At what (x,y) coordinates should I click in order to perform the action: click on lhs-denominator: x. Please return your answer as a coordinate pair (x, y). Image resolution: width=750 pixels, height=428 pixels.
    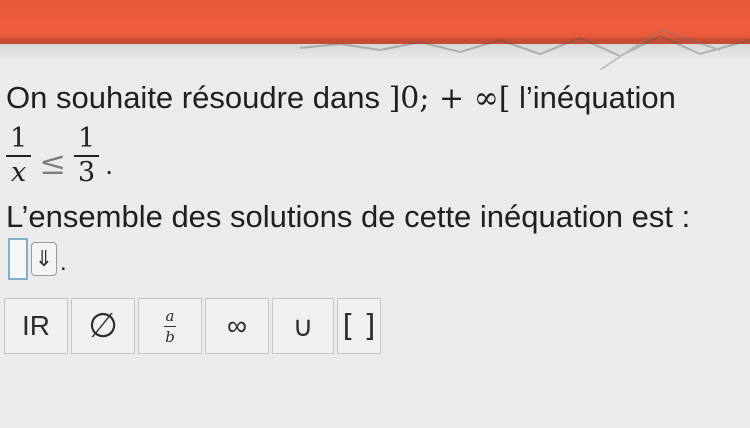
    Looking at the image, I should click on (18, 172).